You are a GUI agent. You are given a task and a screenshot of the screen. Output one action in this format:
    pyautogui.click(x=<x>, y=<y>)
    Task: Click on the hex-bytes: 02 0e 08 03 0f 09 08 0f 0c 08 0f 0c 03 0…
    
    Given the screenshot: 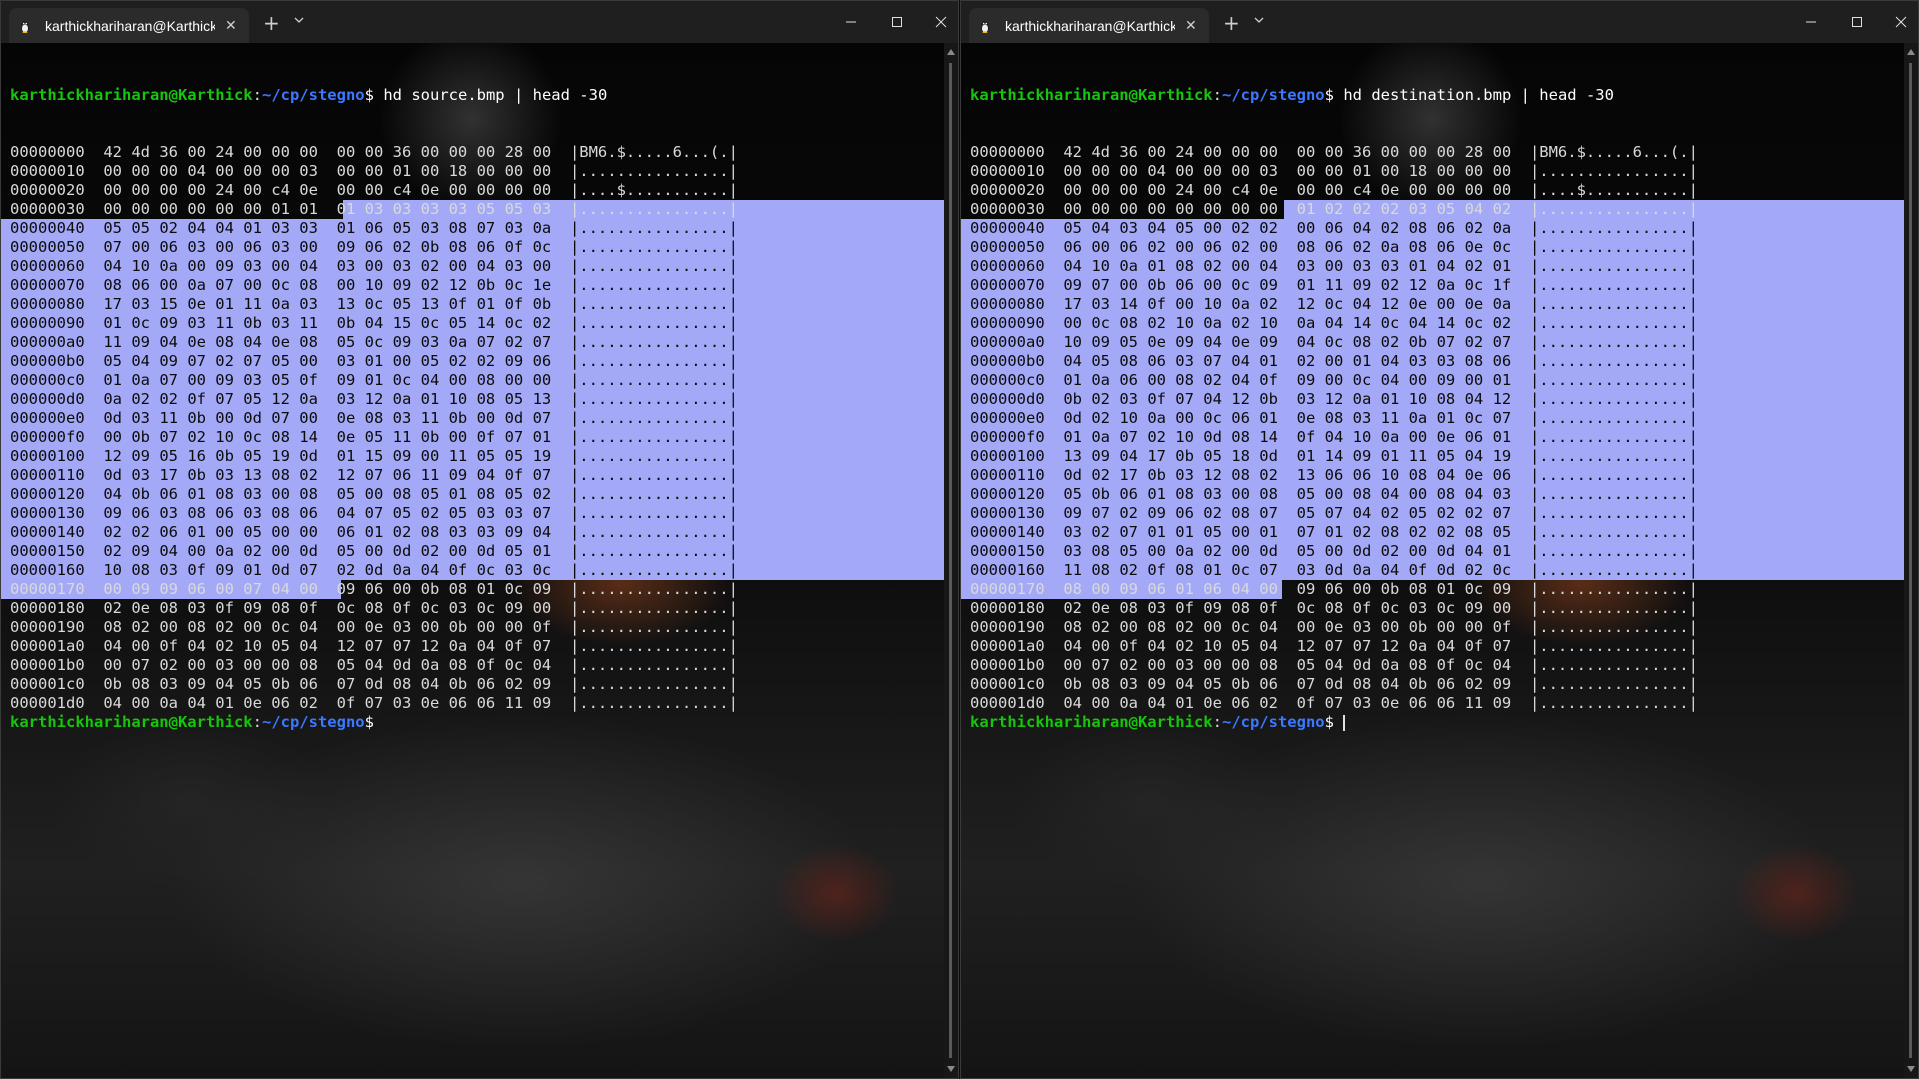 What is the action you would take?
    pyautogui.click(x=327, y=608)
    